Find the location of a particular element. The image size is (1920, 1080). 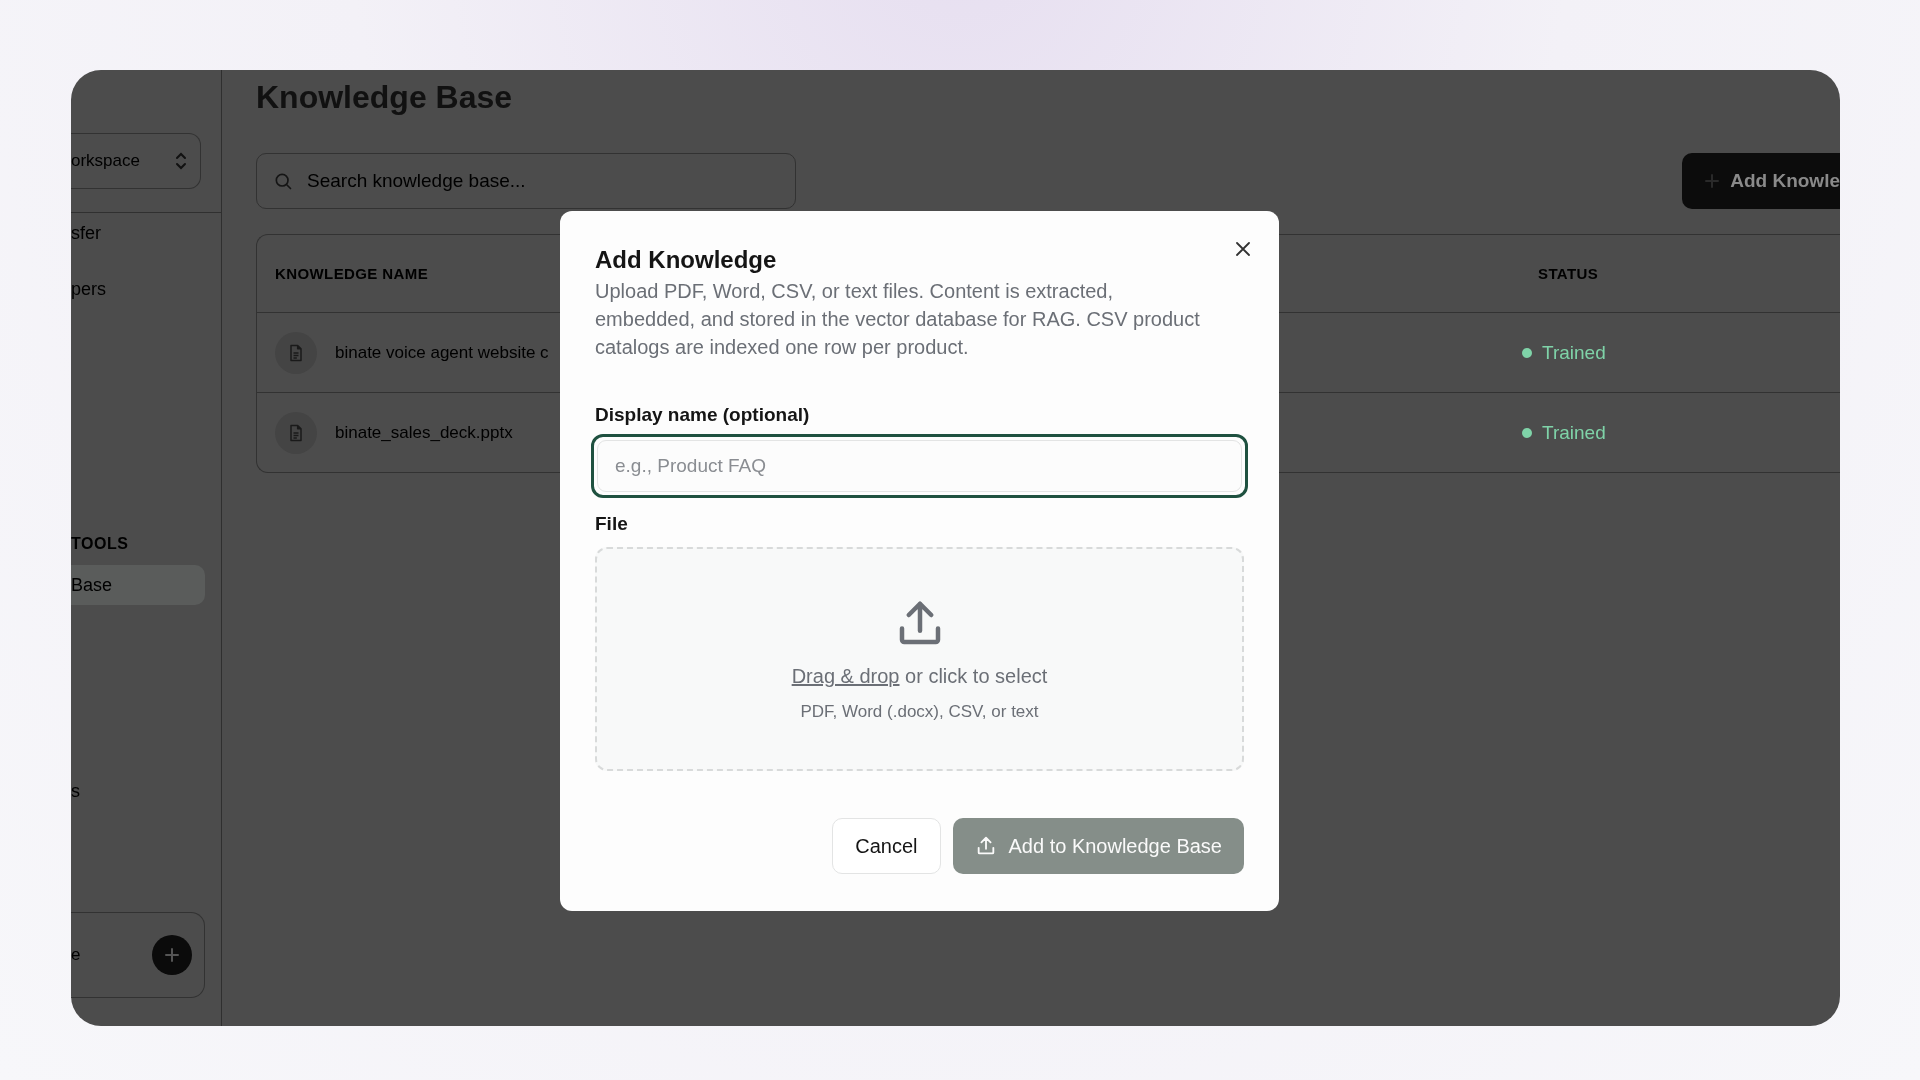

sidebar-item: s is located at coordinates (138, 791).